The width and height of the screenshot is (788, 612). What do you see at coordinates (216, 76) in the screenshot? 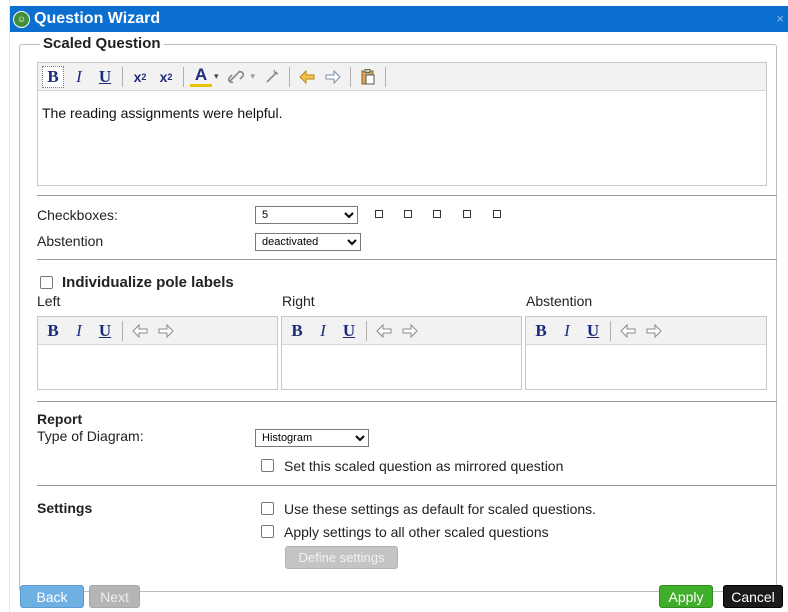
I see `font-color-dropdown-icon: ▾` at bounding box center [216, 76].